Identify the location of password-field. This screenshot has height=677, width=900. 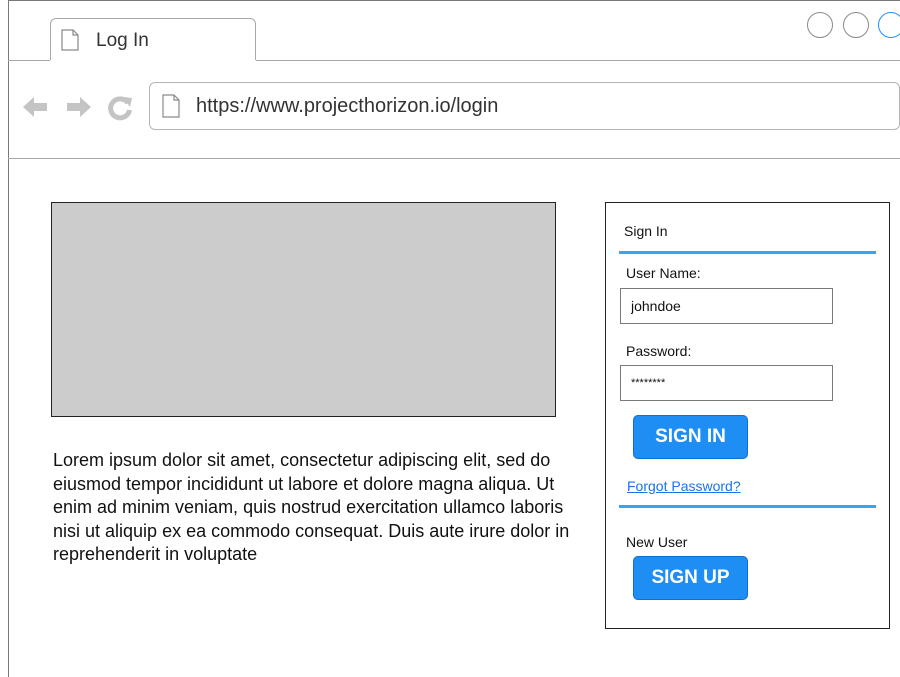
(726, 383).